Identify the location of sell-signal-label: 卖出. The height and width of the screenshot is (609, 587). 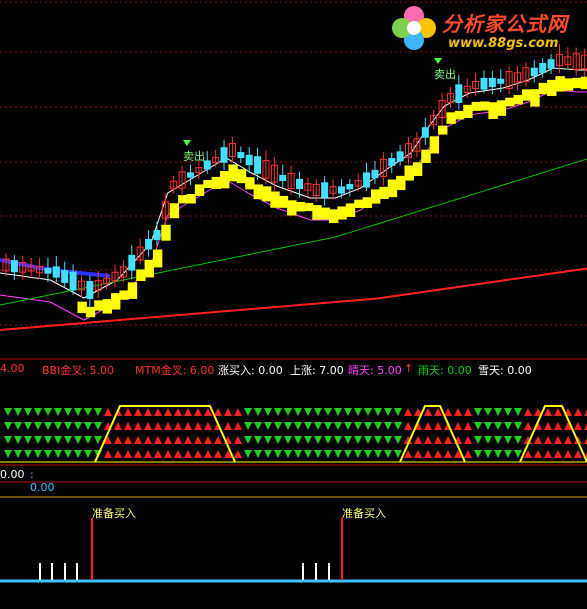
(194, 156).